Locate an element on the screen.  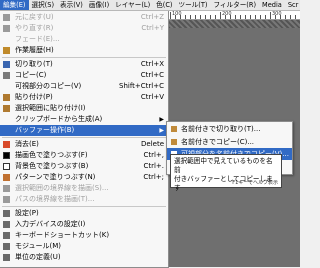
paste-into-icon is located at coordinates (6, 108).